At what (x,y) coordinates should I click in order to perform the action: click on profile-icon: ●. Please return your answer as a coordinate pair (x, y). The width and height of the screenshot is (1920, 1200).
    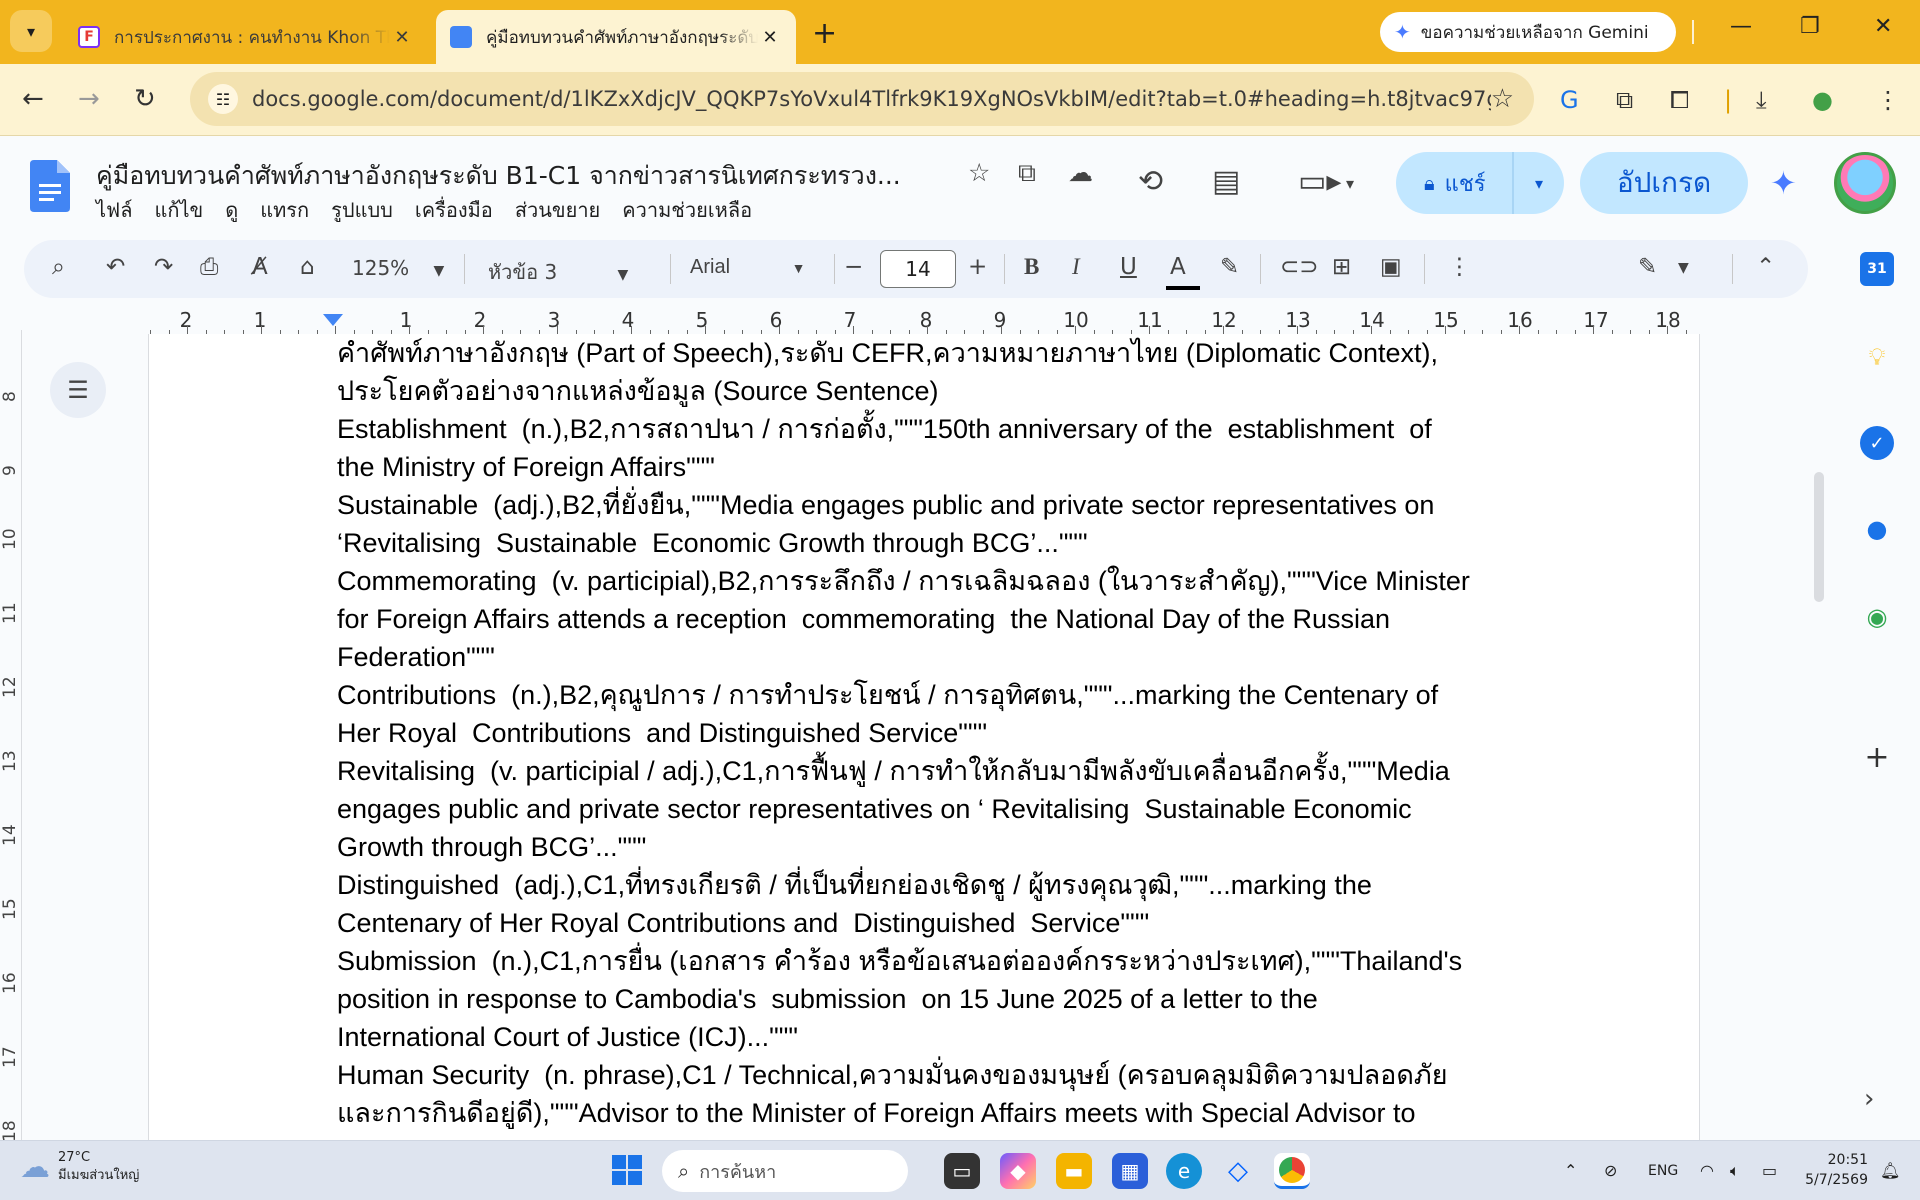
    Looking at the image, I should click on (1822, 100).